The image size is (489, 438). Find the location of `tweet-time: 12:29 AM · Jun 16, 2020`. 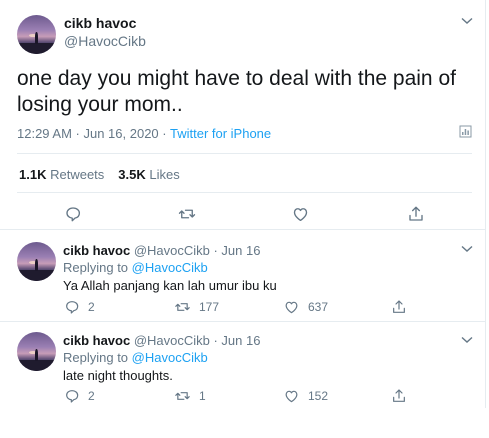

tweet-time: 12:29 AM · Jun 16, 2020 is located at coordinates (88, 133).